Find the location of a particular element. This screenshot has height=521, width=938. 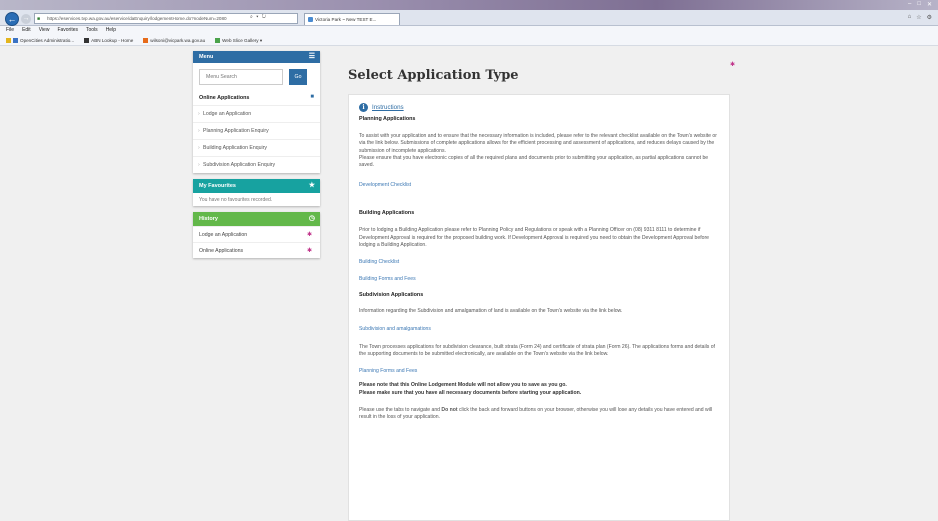

briefcase-icon: ■ is located at coordinates (312, 97).